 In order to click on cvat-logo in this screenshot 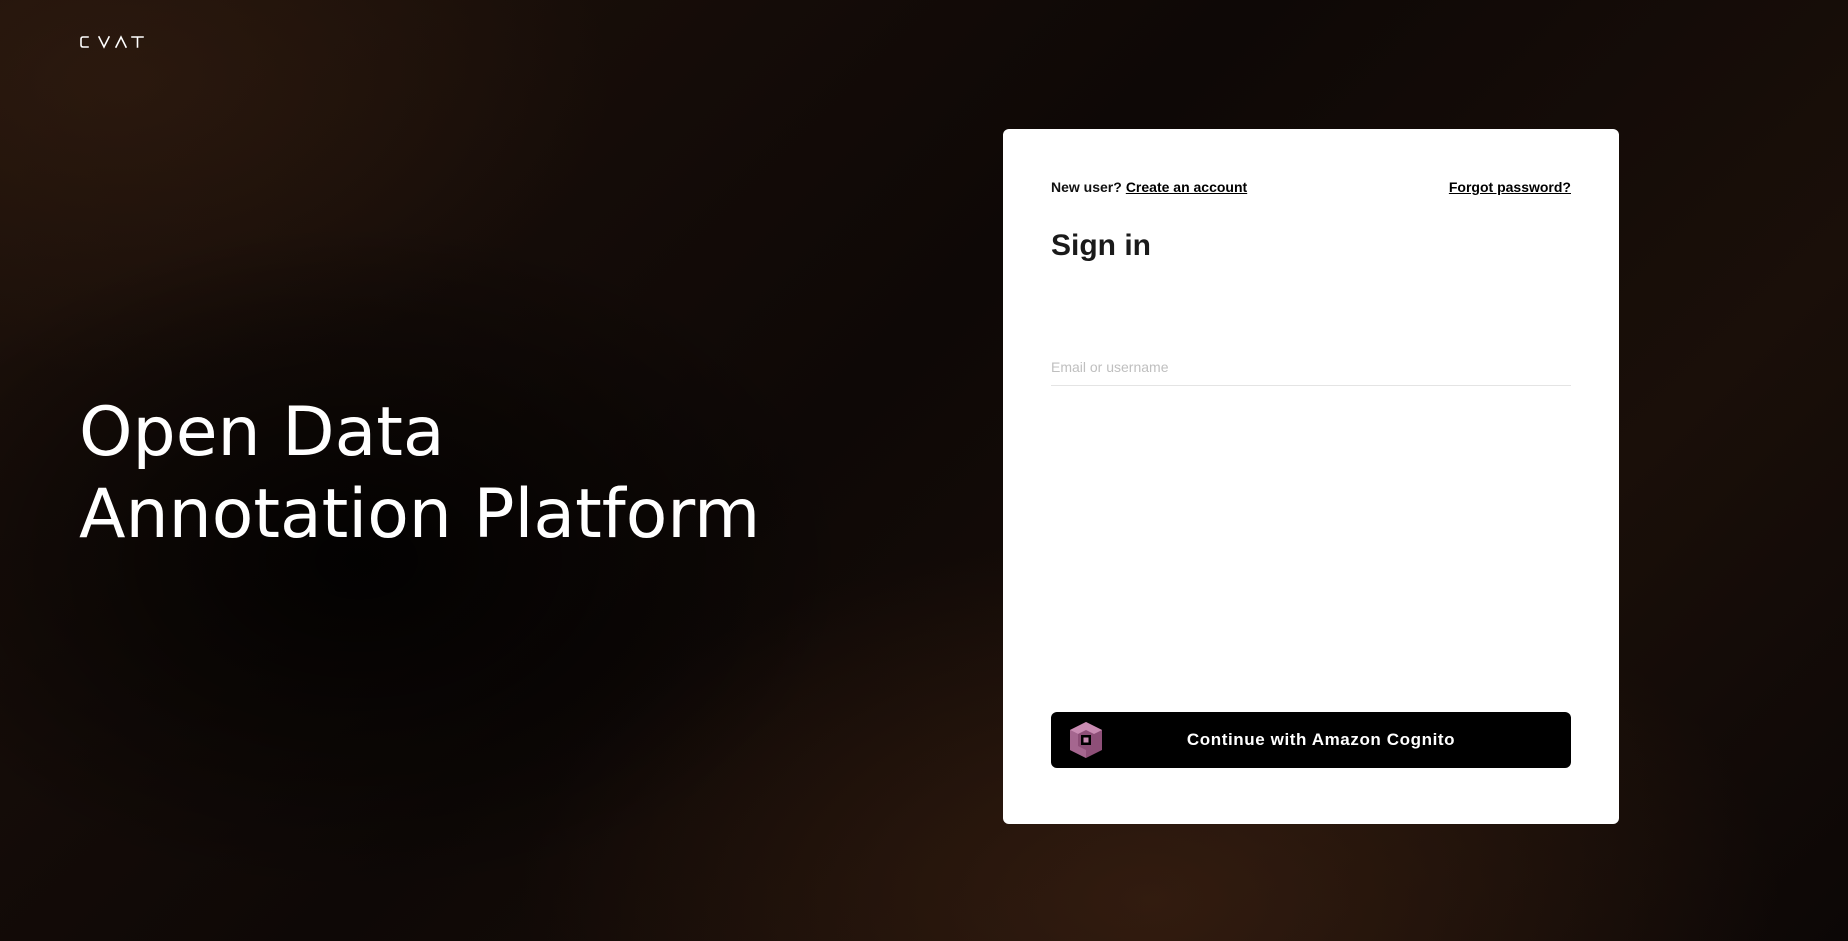, I will do `click(112, 42)`.